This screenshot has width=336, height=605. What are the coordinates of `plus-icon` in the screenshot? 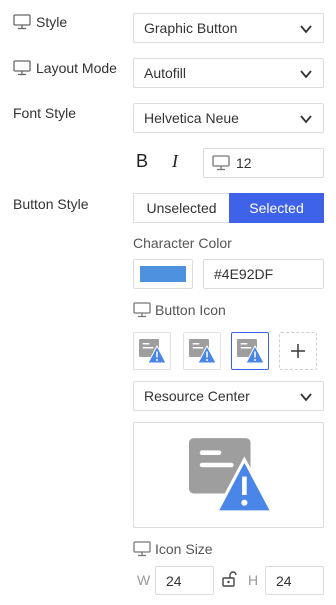 It's located at (298, 351).